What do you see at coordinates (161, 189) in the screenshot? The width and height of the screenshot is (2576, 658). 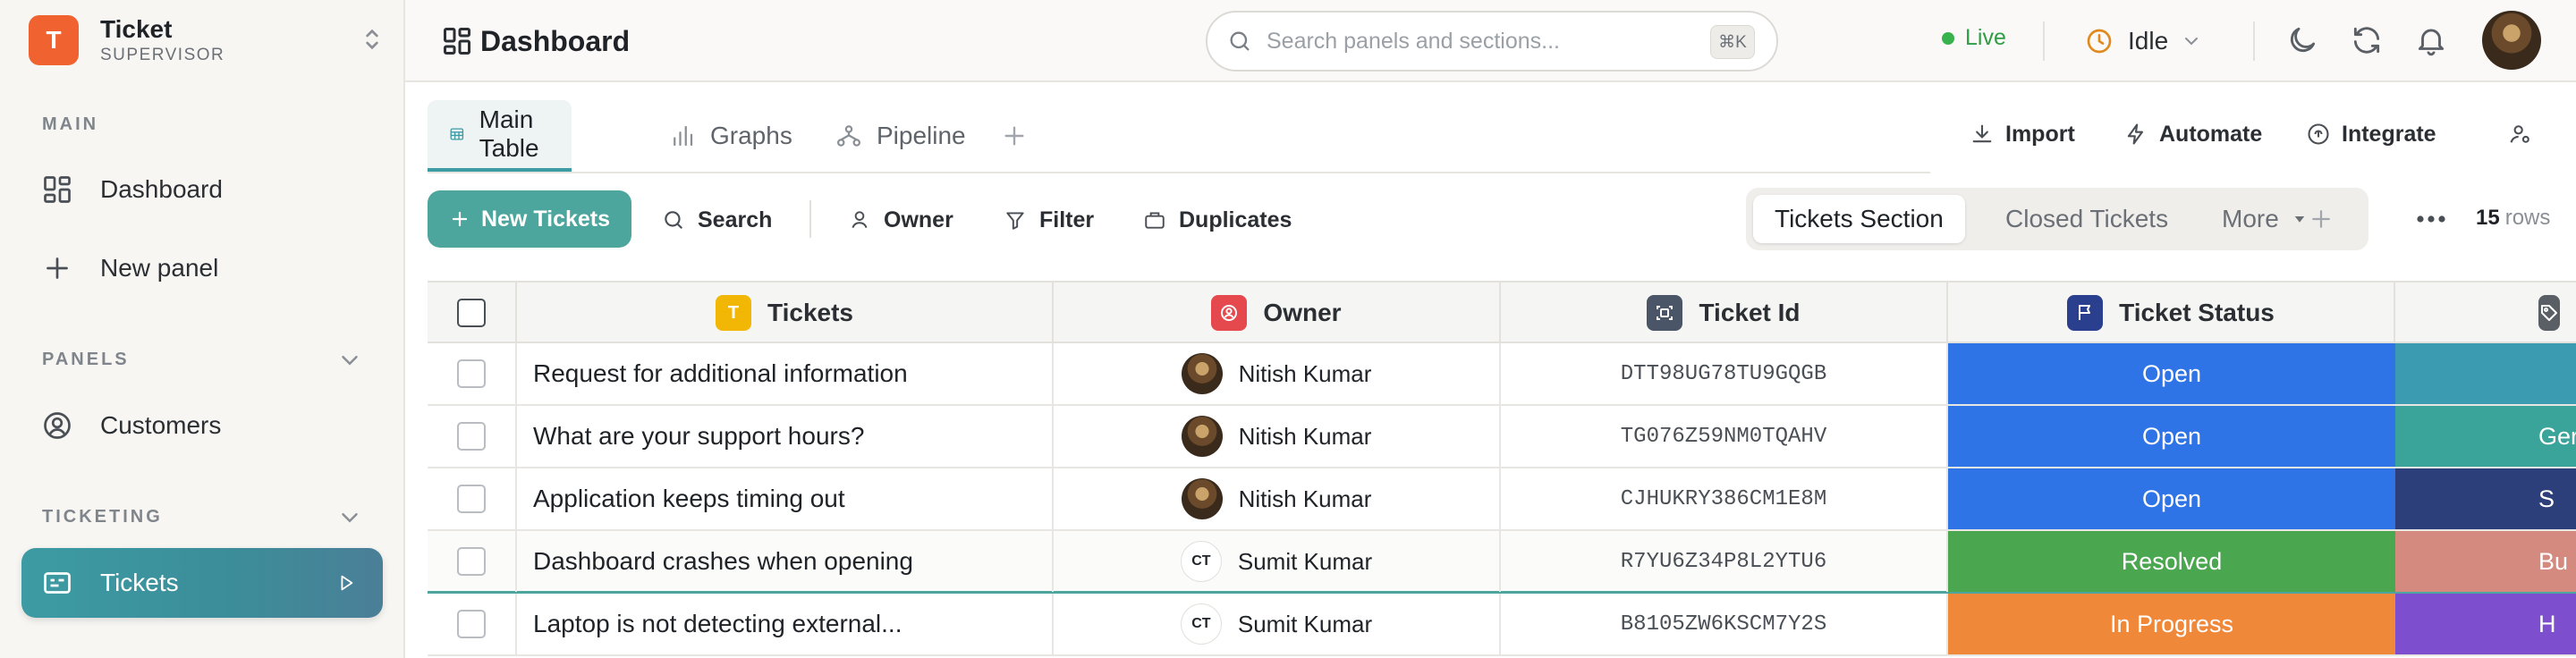 I see `sidebar-item-label: Dashboard` at bounding box center [161, 189].